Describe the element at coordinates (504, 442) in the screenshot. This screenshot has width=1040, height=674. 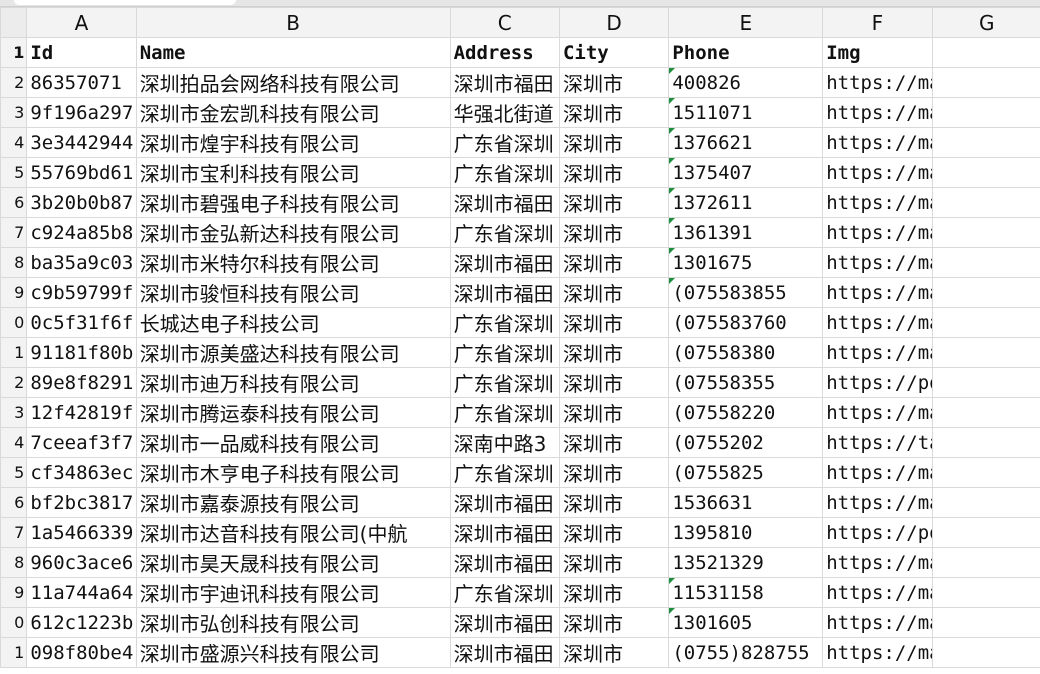
I see `cell-address: 深南中路3` at that location.